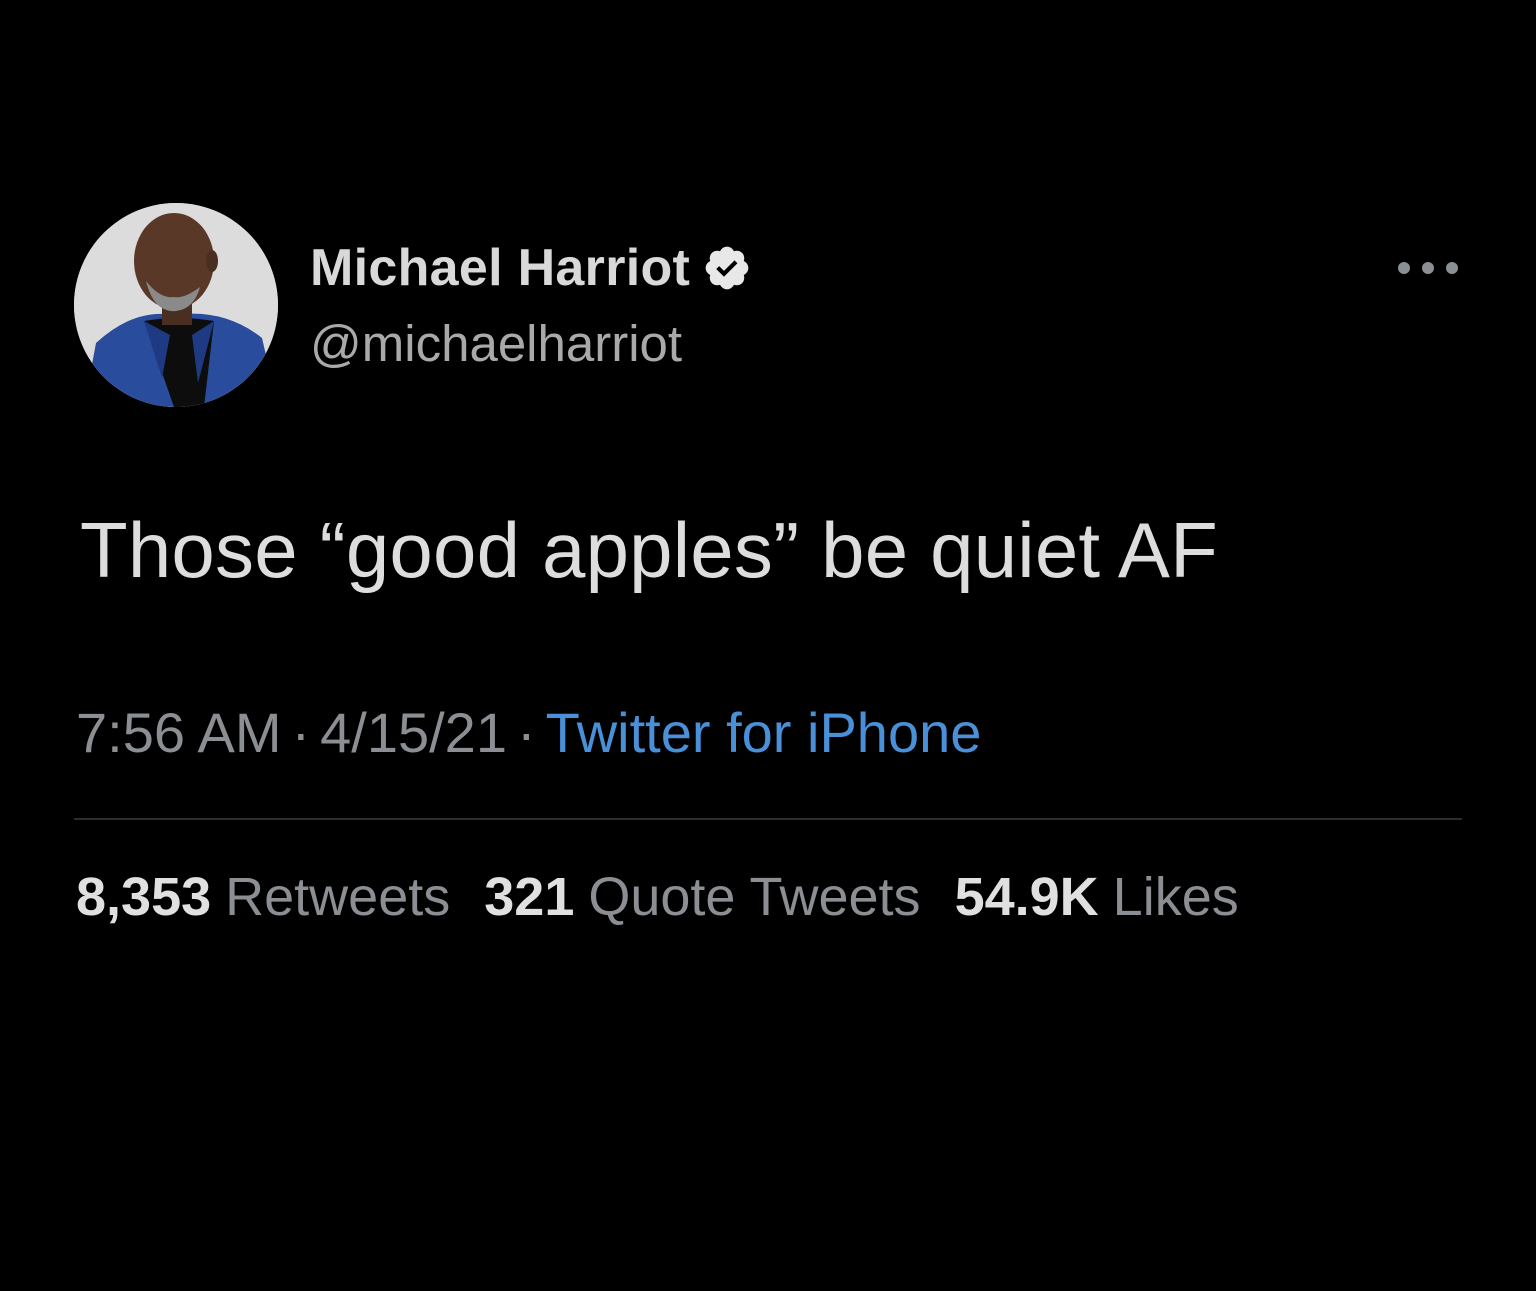 The width and height of the screenshot is (1536, 1291). I want to click on verified-badge-icon, so click(727, 268).